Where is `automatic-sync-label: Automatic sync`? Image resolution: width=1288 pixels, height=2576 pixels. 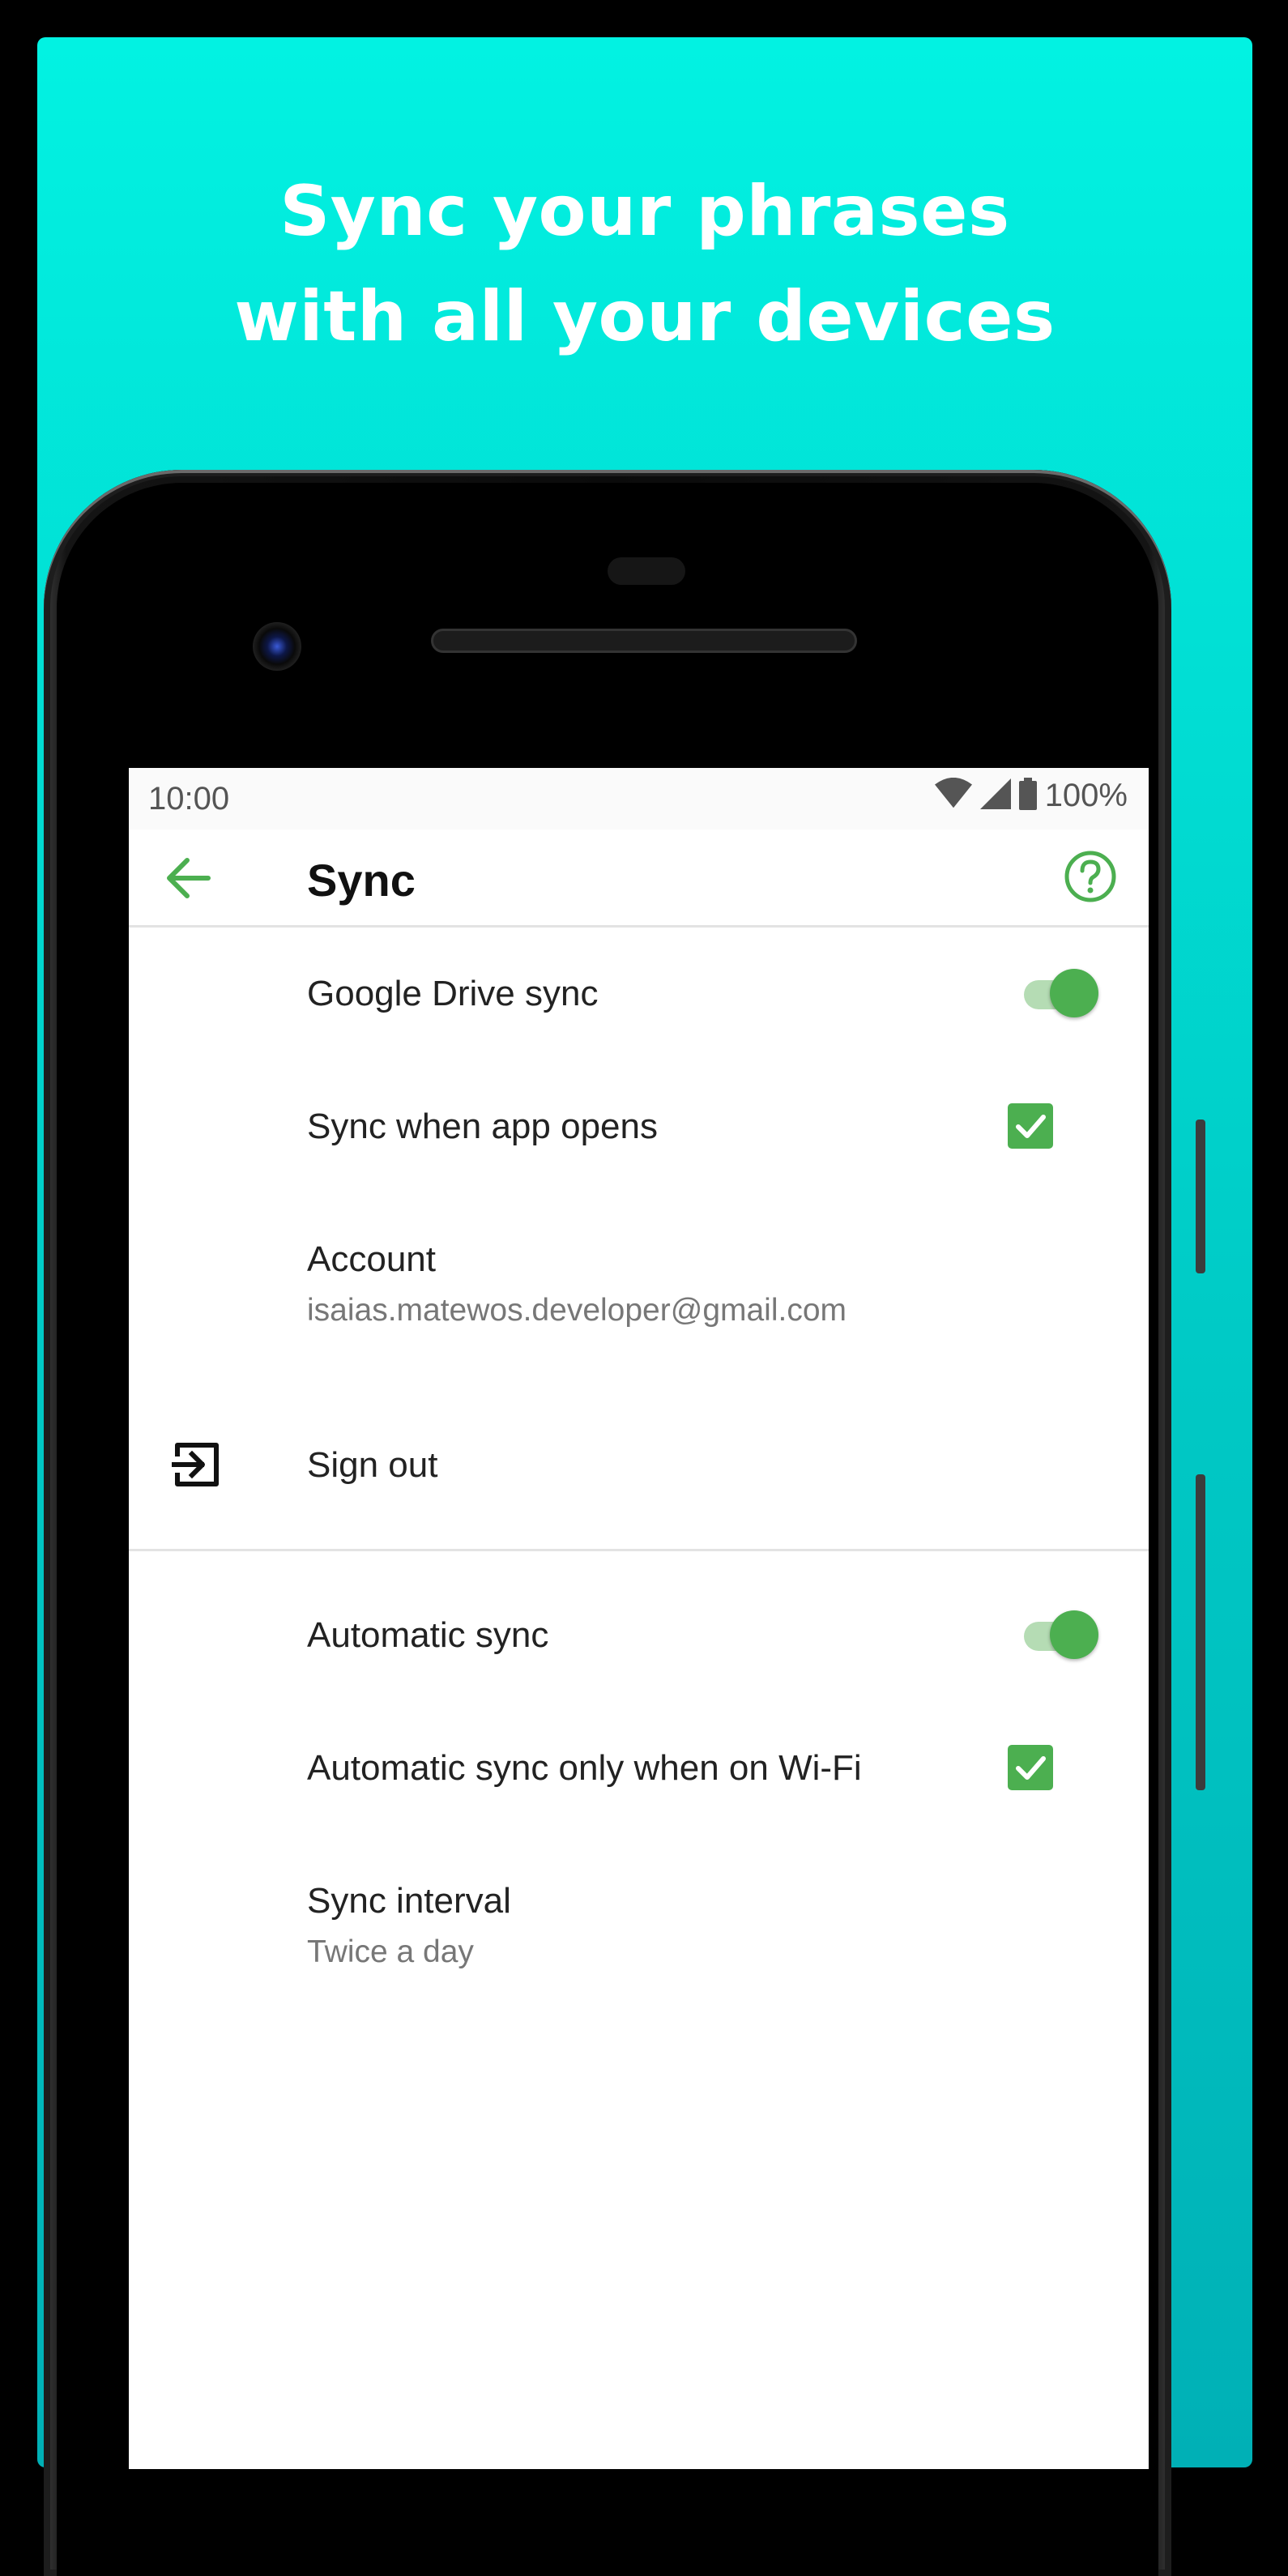 automatic-sync-label: Automatic sync is located at coordinates (428, 1635).